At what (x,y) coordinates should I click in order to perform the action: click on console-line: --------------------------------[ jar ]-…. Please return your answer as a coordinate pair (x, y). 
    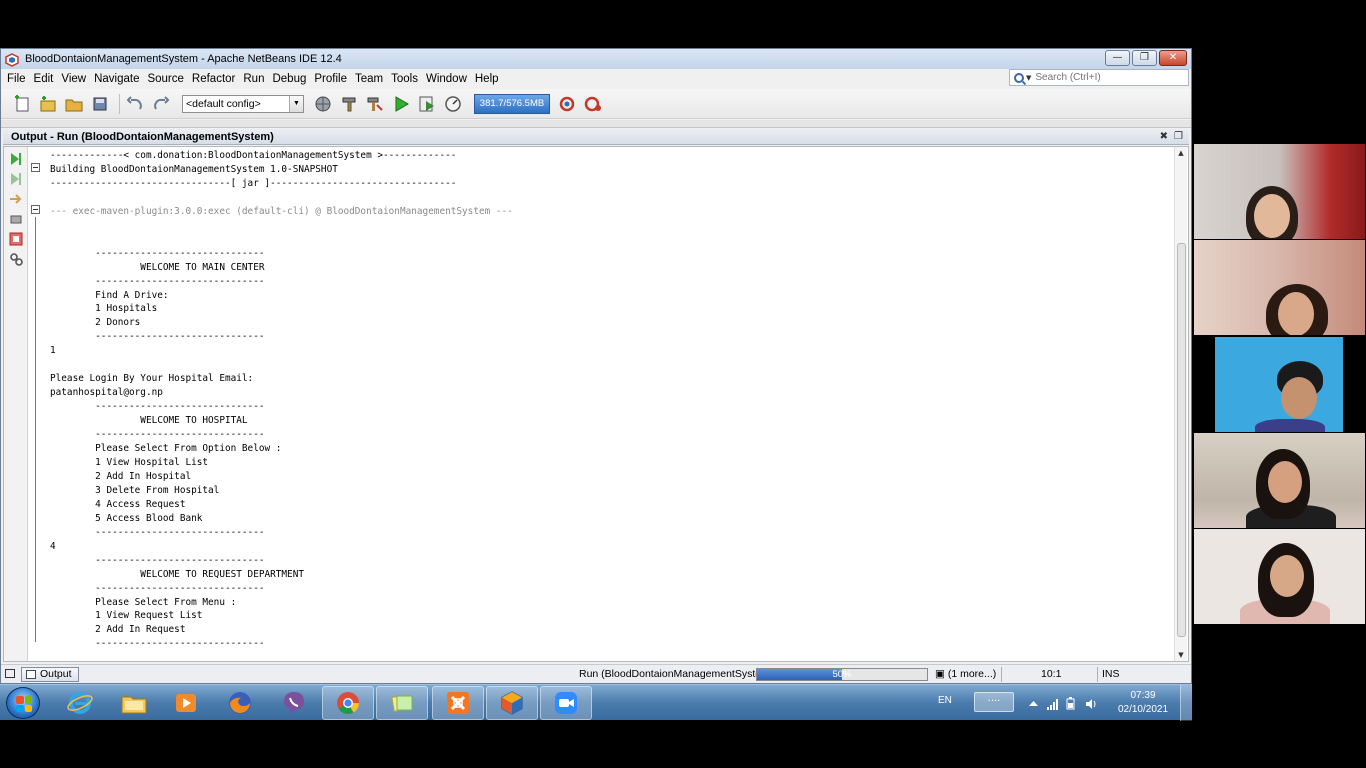
    Looking at the image, I should click on (253, 183).